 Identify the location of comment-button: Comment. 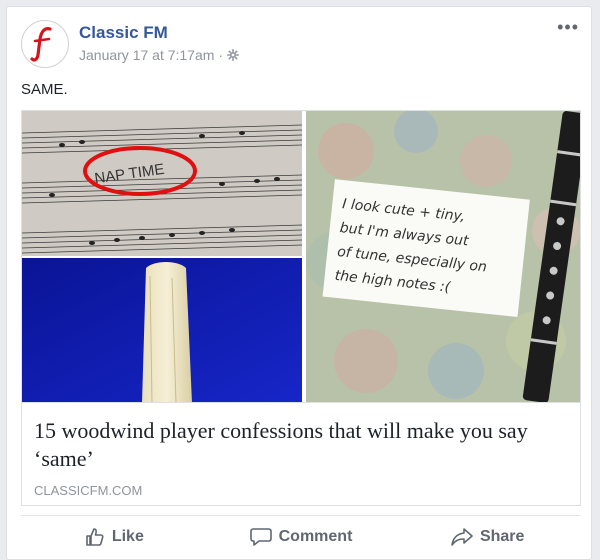
(301, 537).